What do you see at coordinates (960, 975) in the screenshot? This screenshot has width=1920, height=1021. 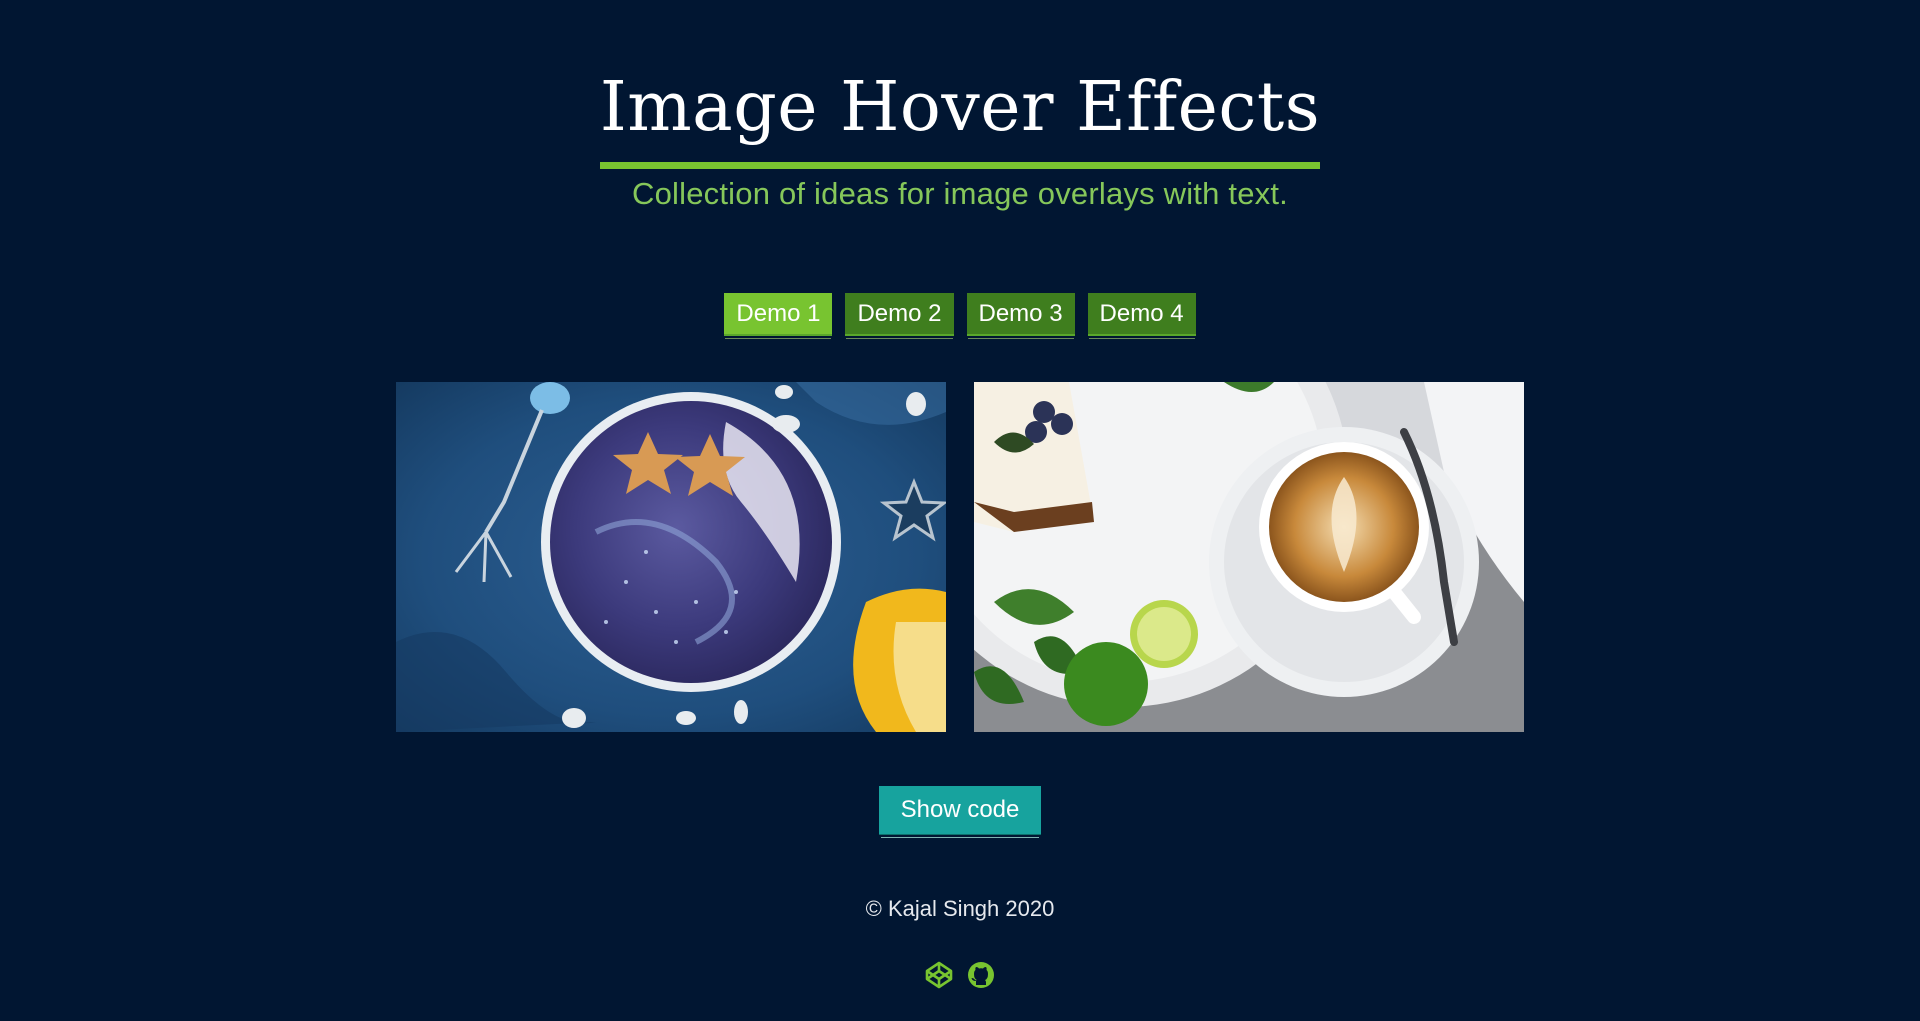 I see `social-links` at bounding box center [960, 975].